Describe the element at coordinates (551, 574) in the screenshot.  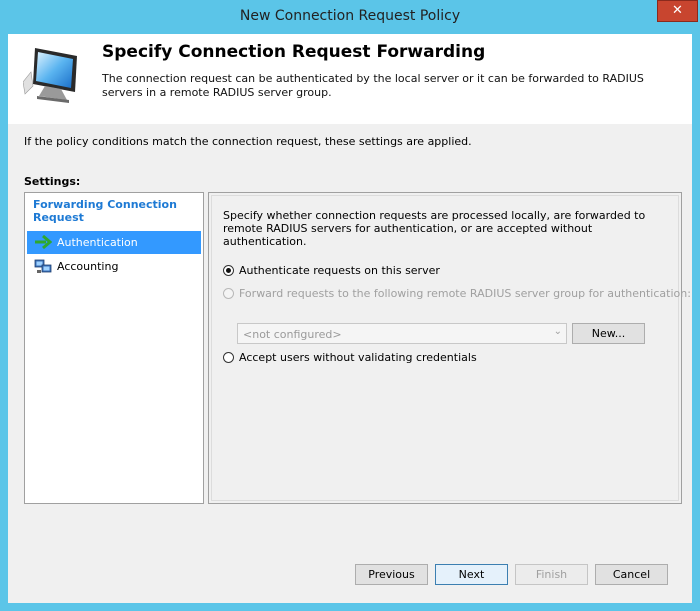
I see `finish-button: Finish` at that location.